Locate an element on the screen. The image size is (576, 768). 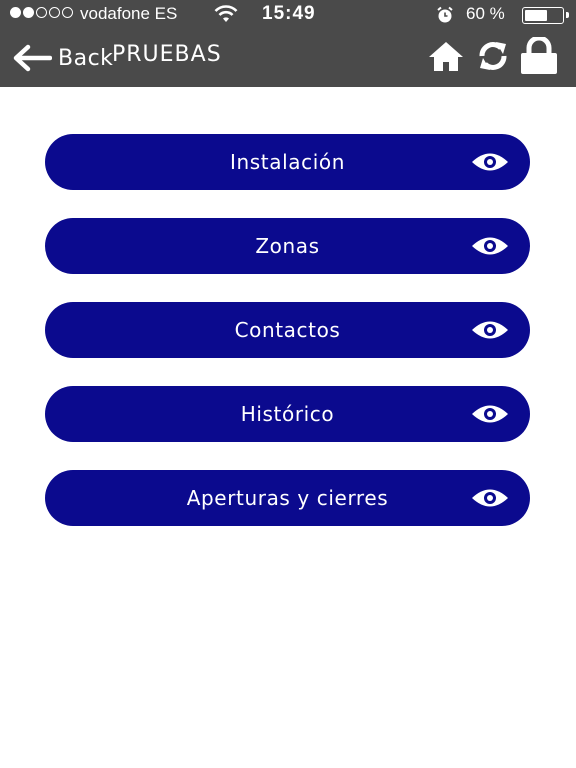
lock-icon is located at coordinates (539, 57).